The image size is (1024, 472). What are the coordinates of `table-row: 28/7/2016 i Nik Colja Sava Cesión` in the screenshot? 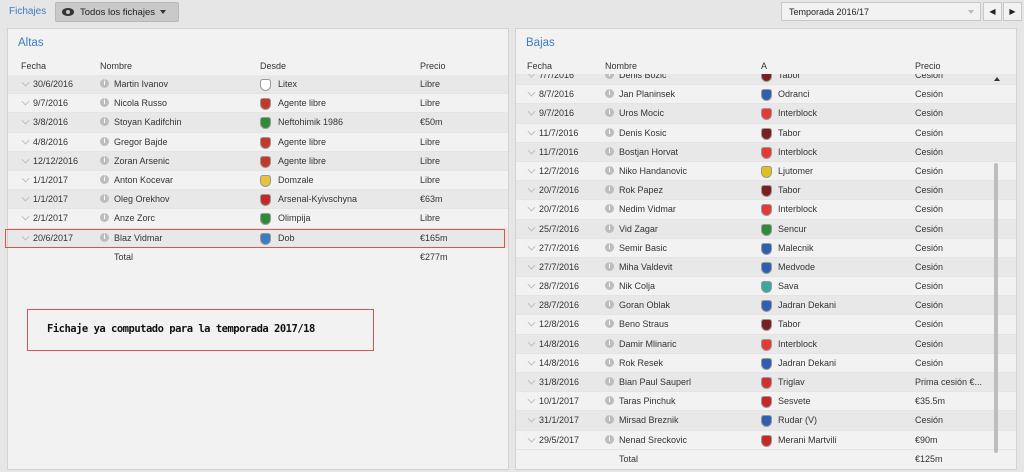 It's located at (766, 287).